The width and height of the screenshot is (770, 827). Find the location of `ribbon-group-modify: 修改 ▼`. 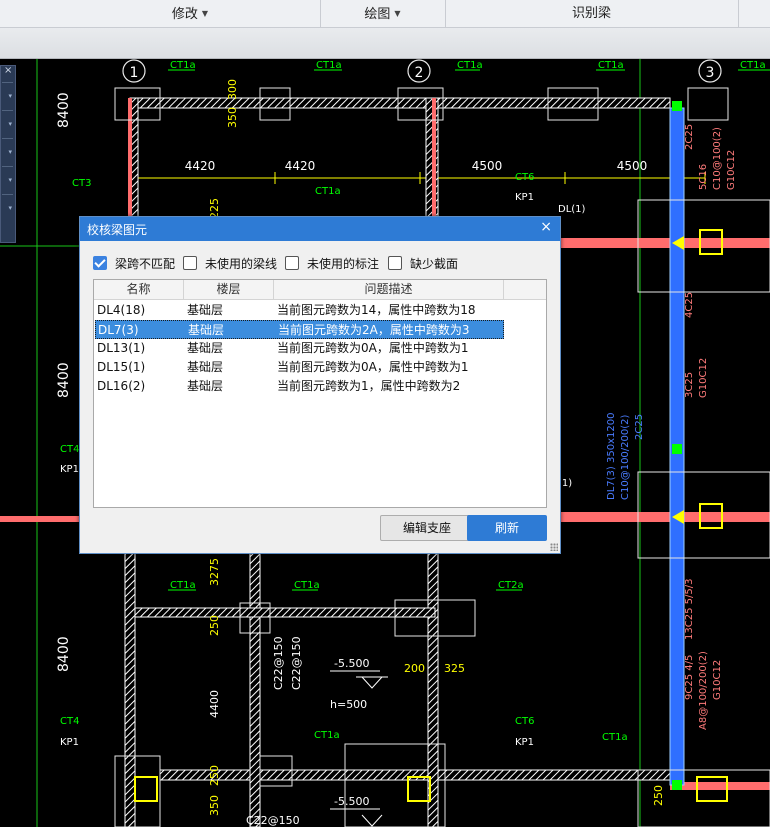

ribbon-group-modify: 修改 ▼ is located at coordinates (190, 13).